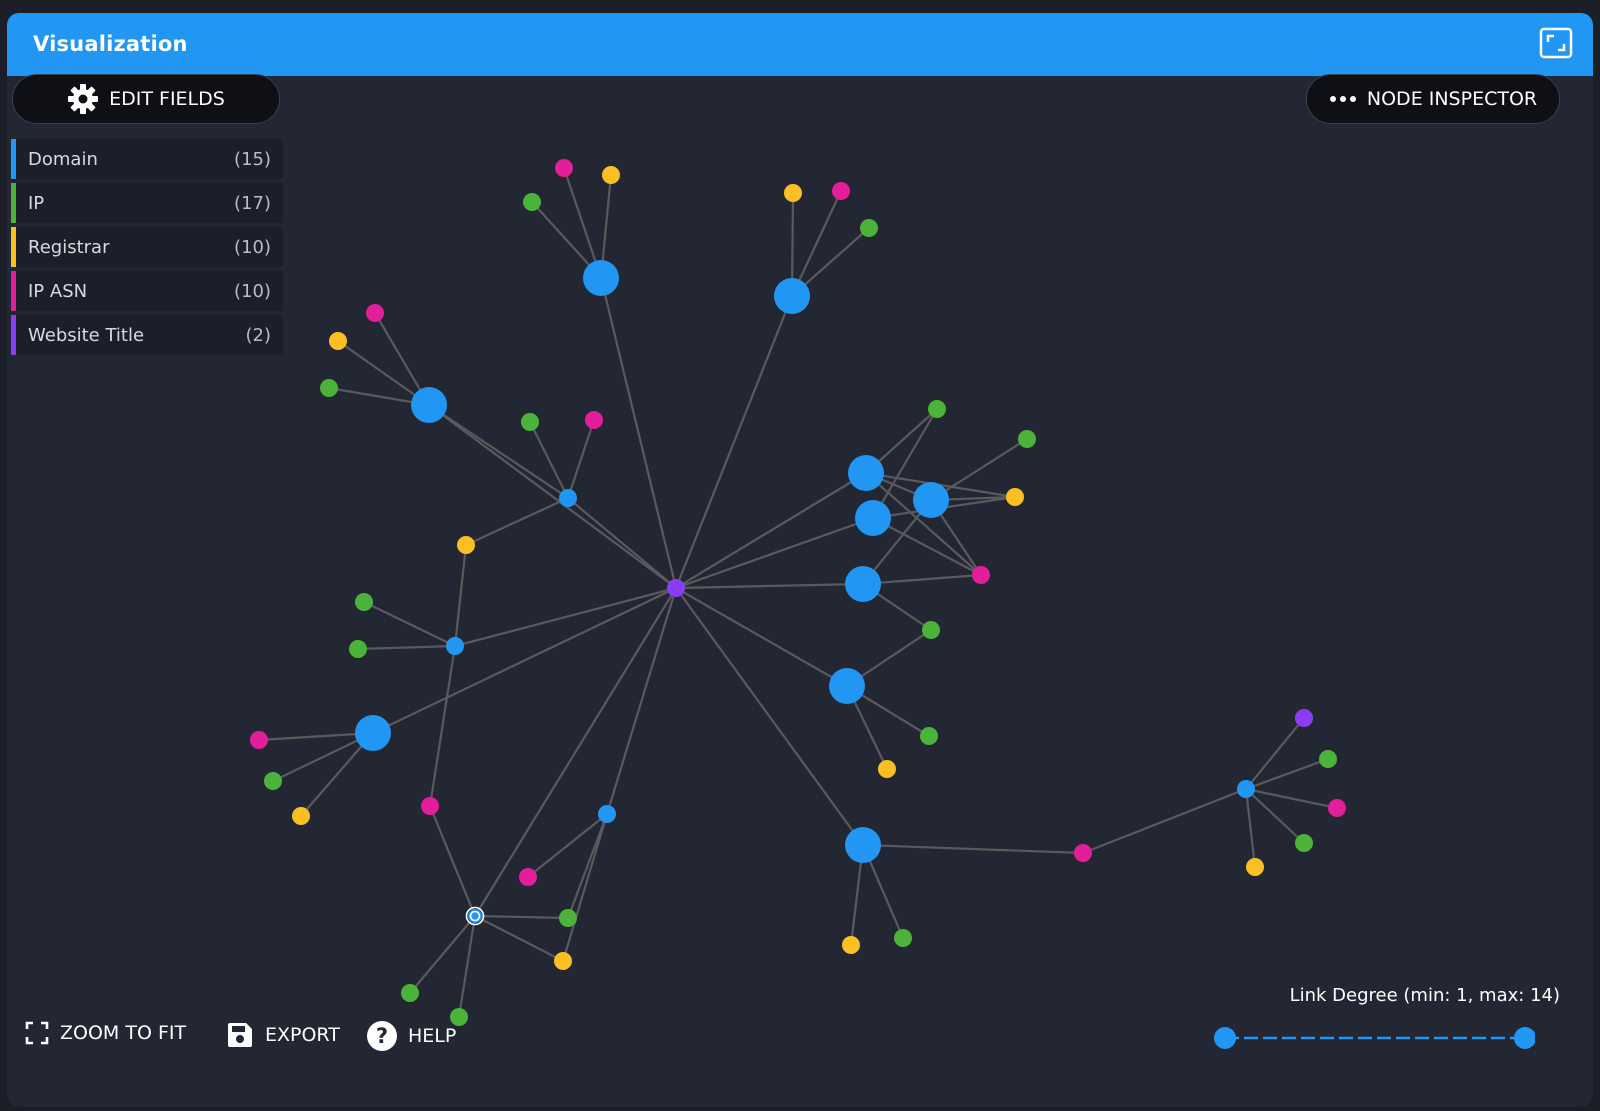 This screenshot has height=1111, width=1600. Describe the element at coordinates (252, 159) in the screenshot. I see `legend-count: (15)` at that location.